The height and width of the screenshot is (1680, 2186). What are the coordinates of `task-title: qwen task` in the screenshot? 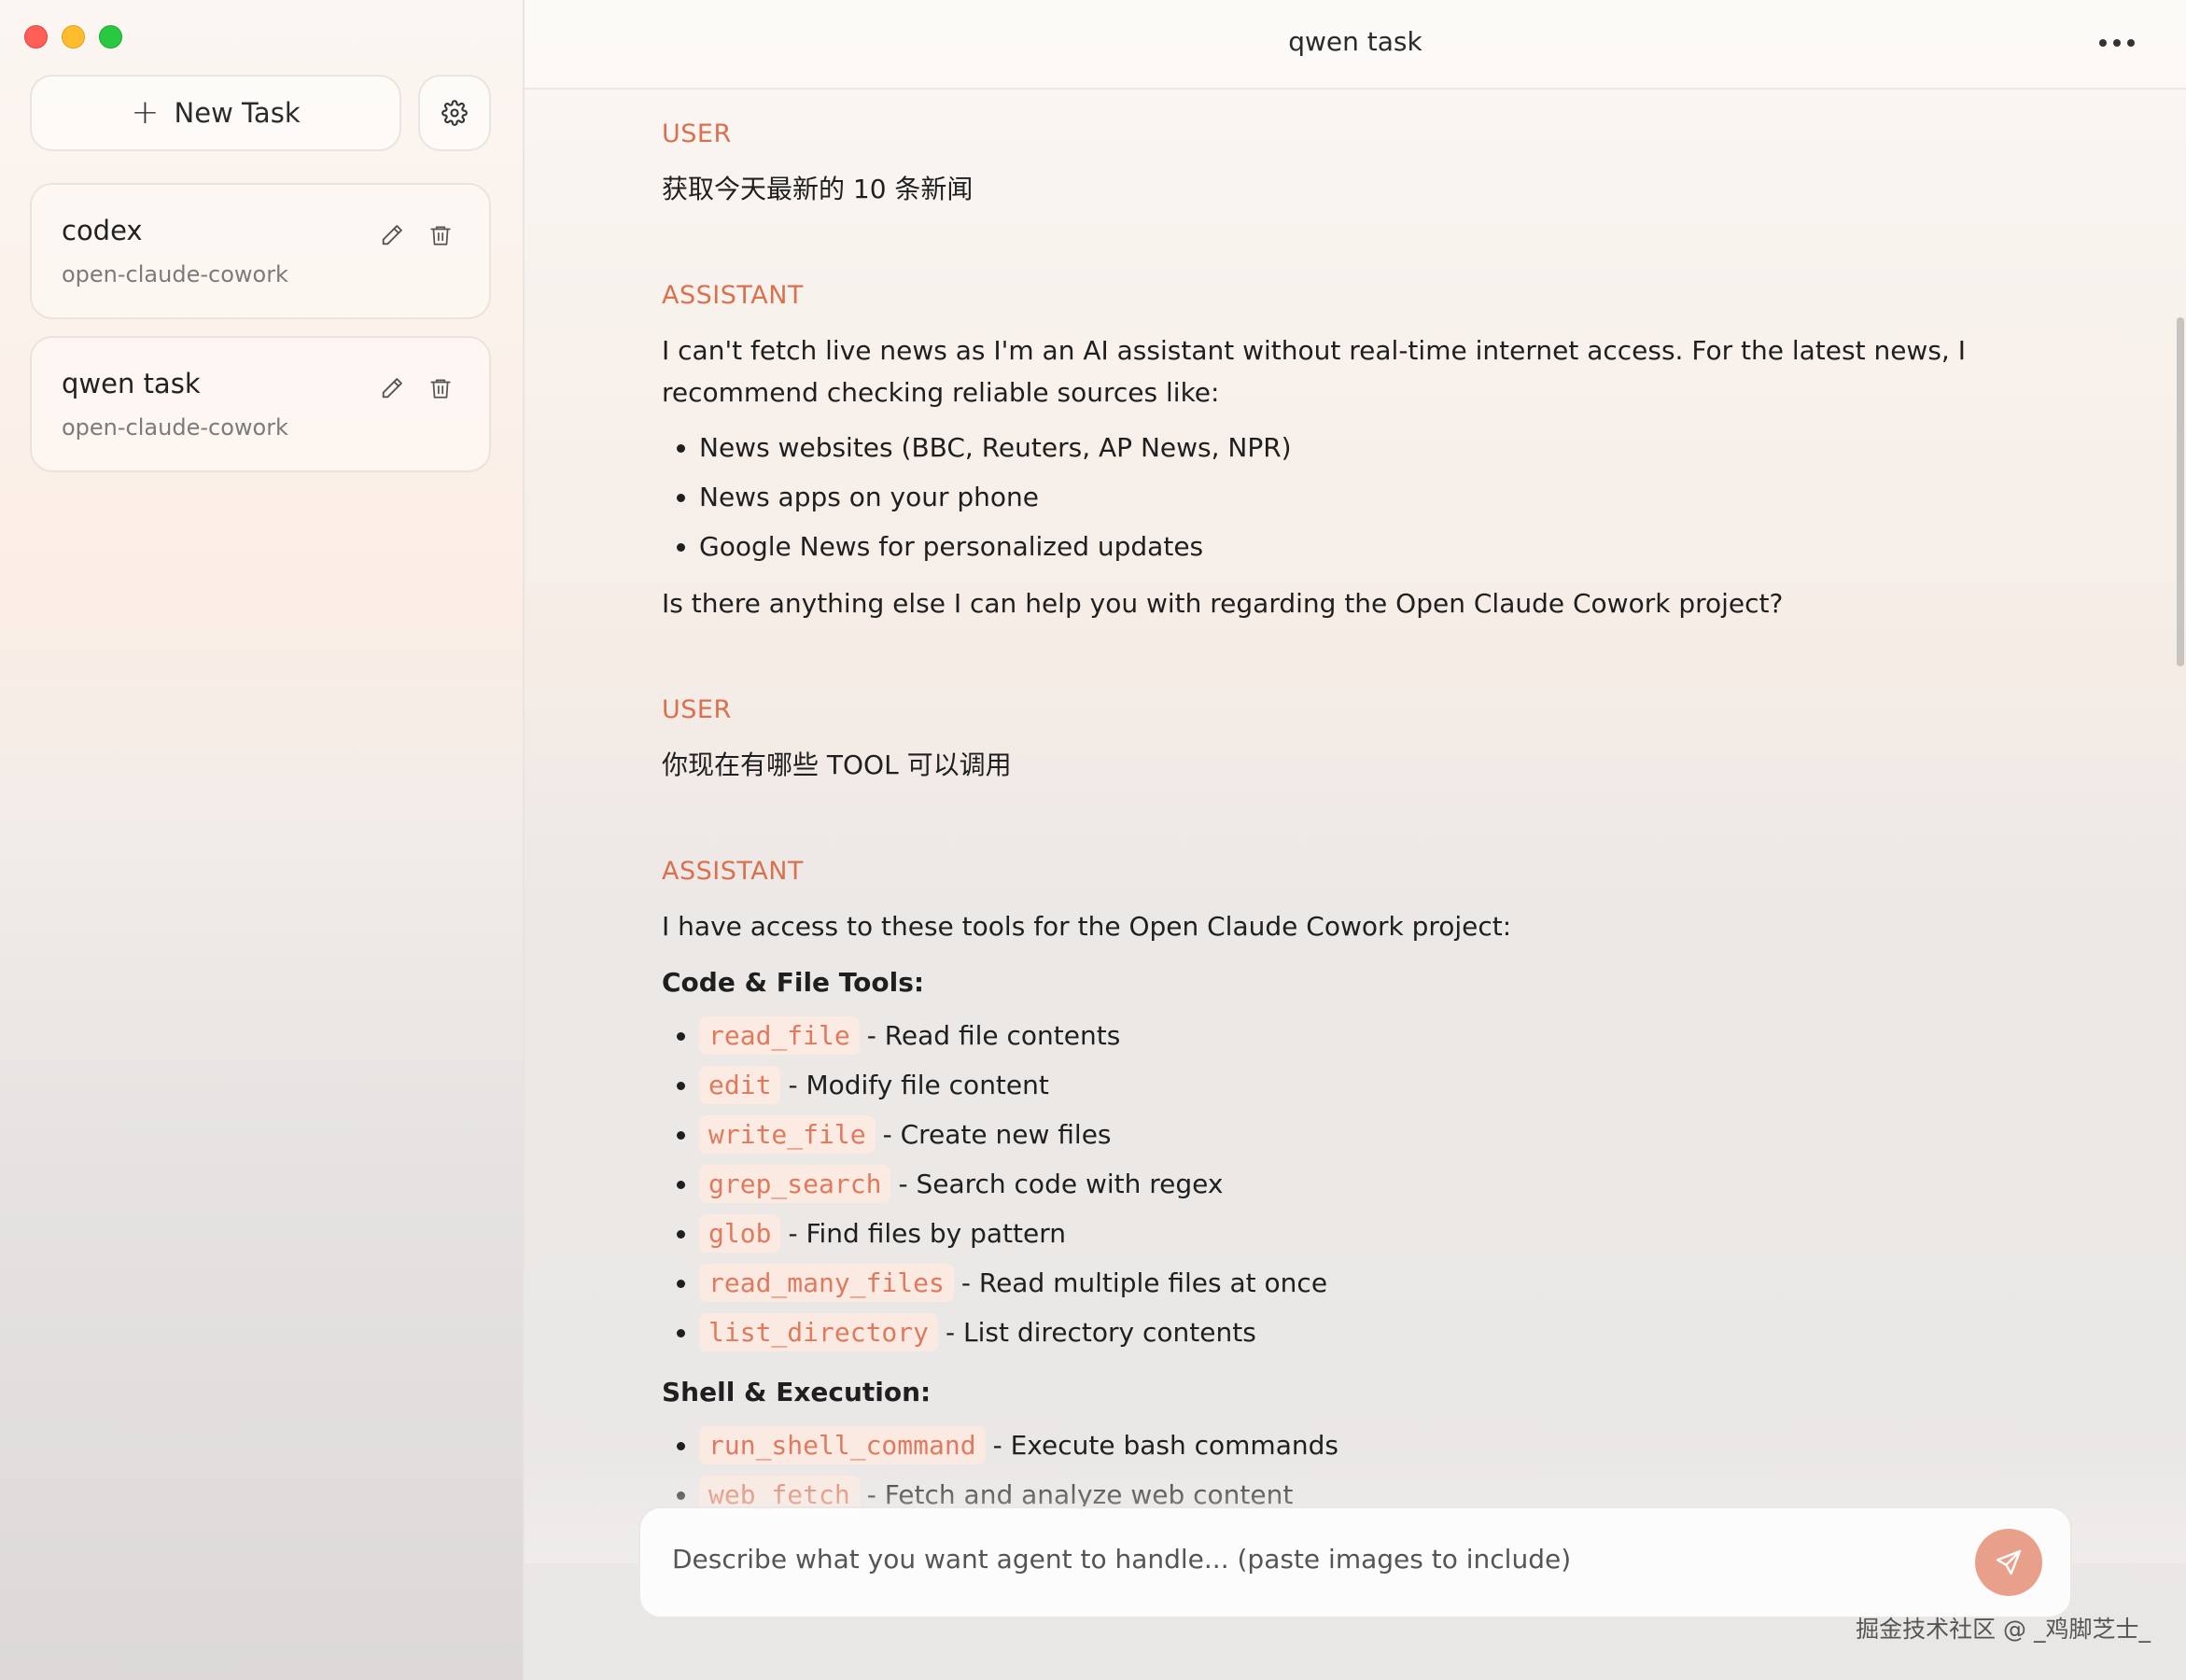 It's located at (131, 383).